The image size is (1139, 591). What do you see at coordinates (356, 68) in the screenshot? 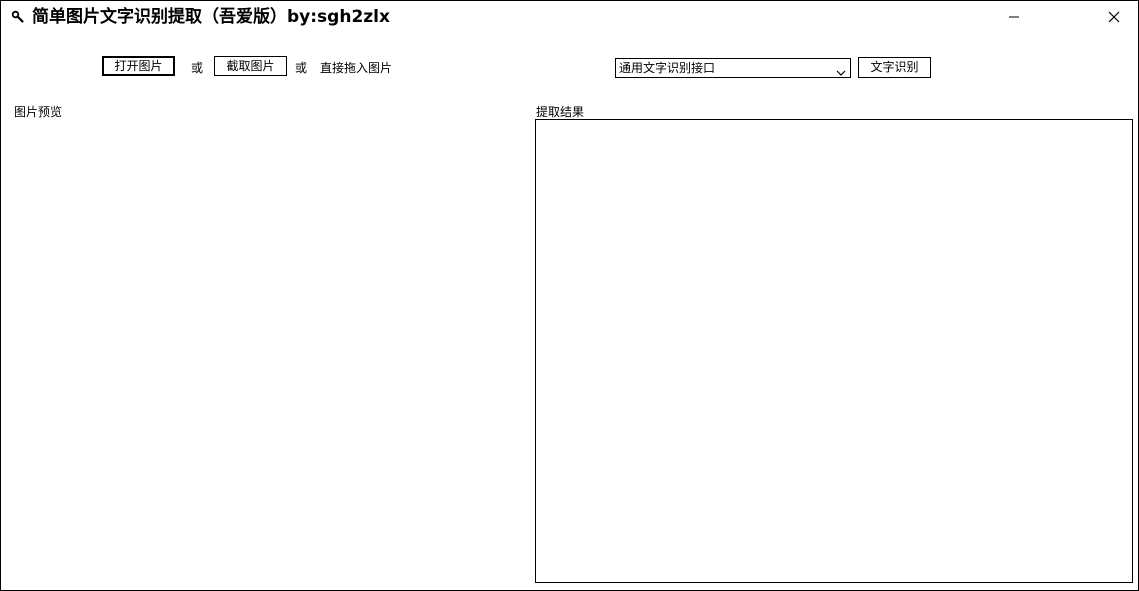
I see `drag-hint: 直接拖入图片` at bounding box center [356, 68].